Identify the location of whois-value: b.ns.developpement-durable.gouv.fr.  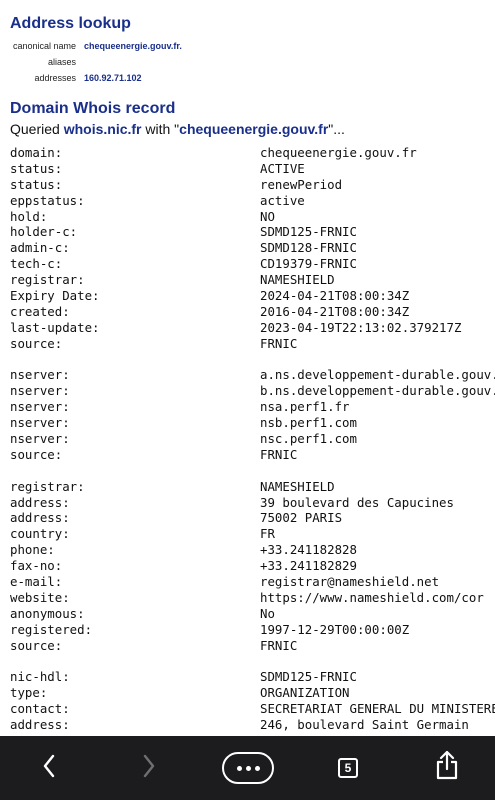
(377, 391).